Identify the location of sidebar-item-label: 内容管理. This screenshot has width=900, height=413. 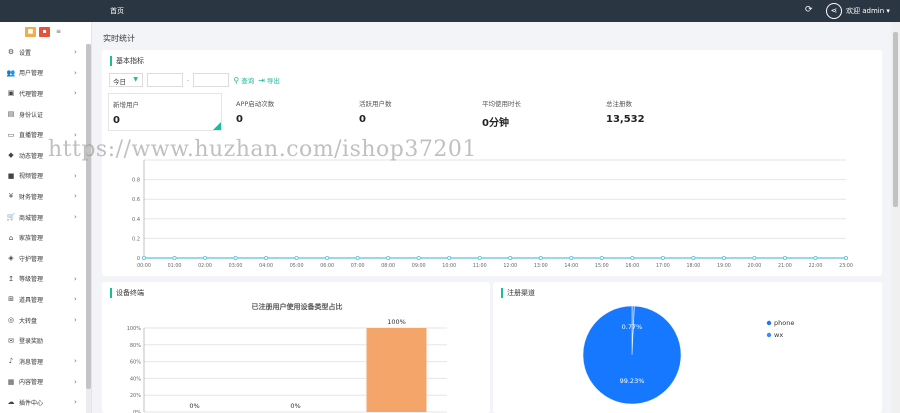
(31, 383).